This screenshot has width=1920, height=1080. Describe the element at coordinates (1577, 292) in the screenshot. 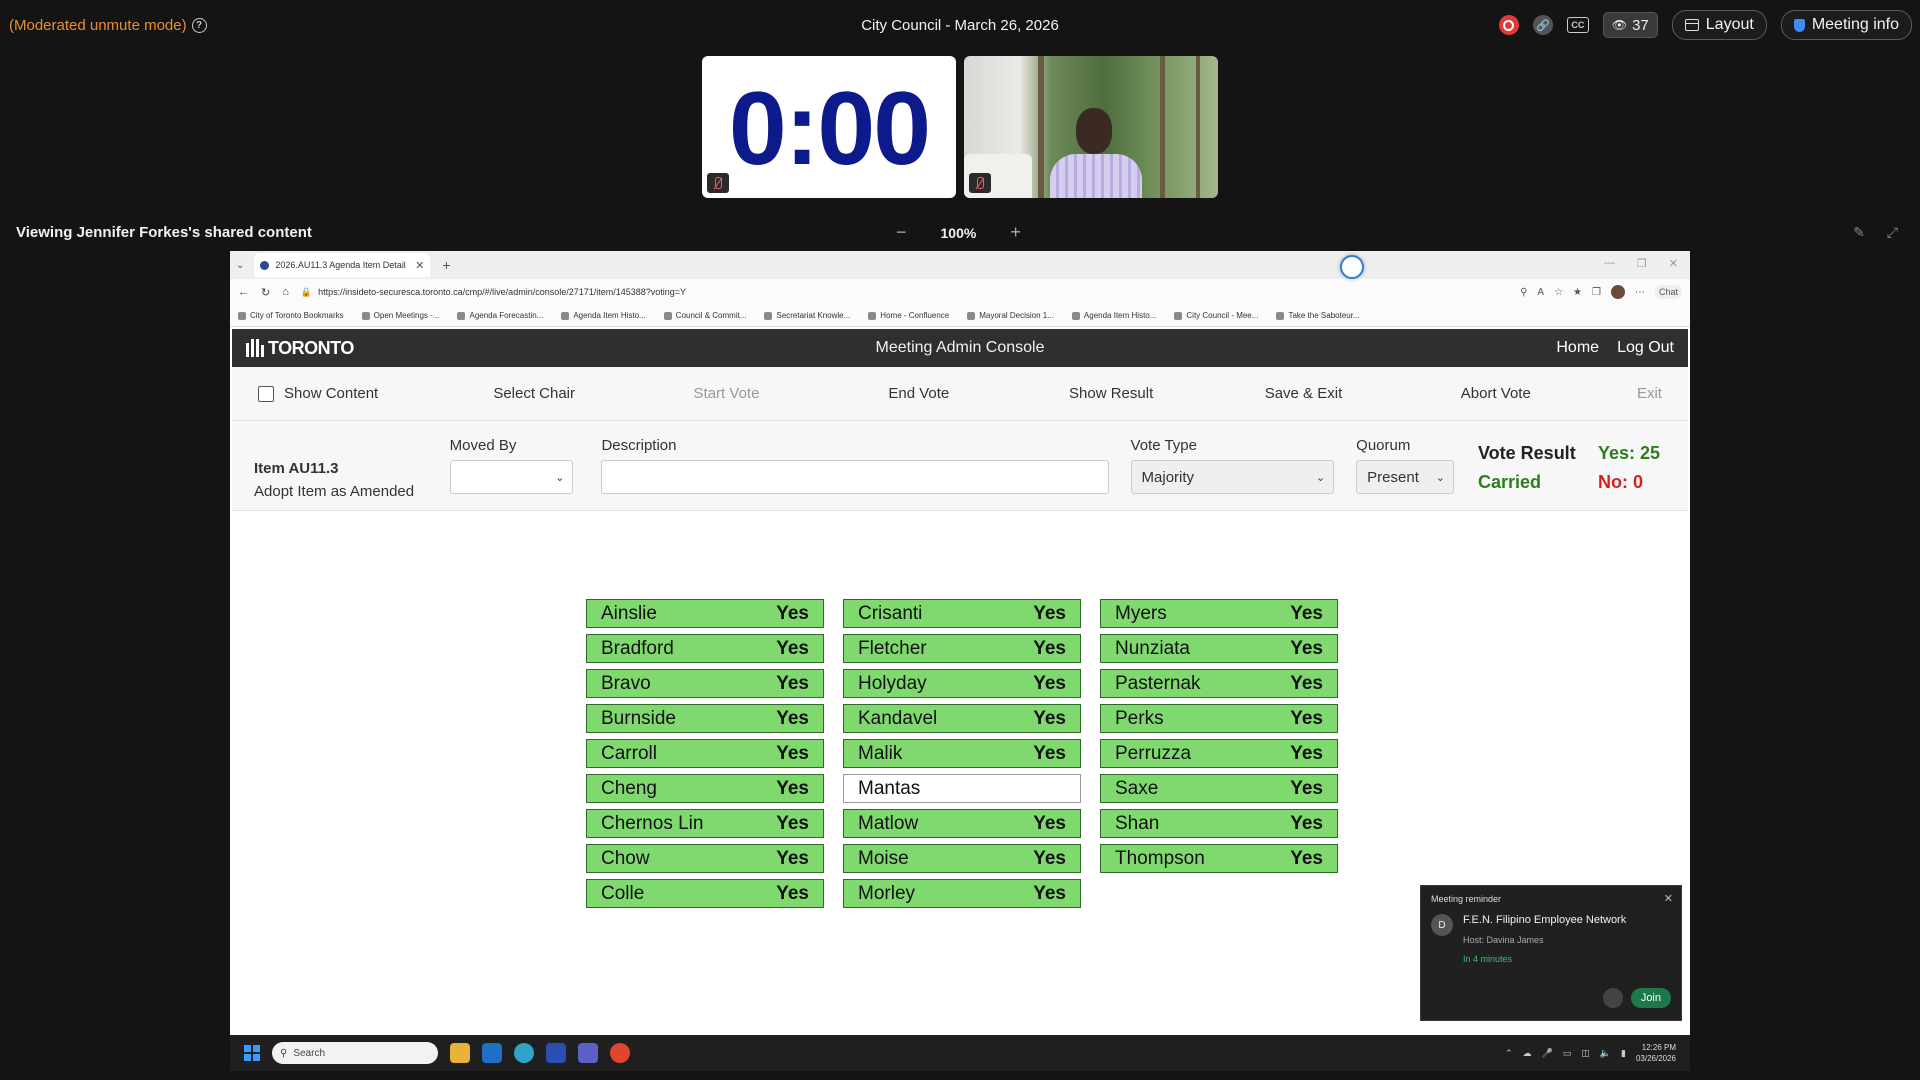

I see `favorites-icon: ★` at that location.